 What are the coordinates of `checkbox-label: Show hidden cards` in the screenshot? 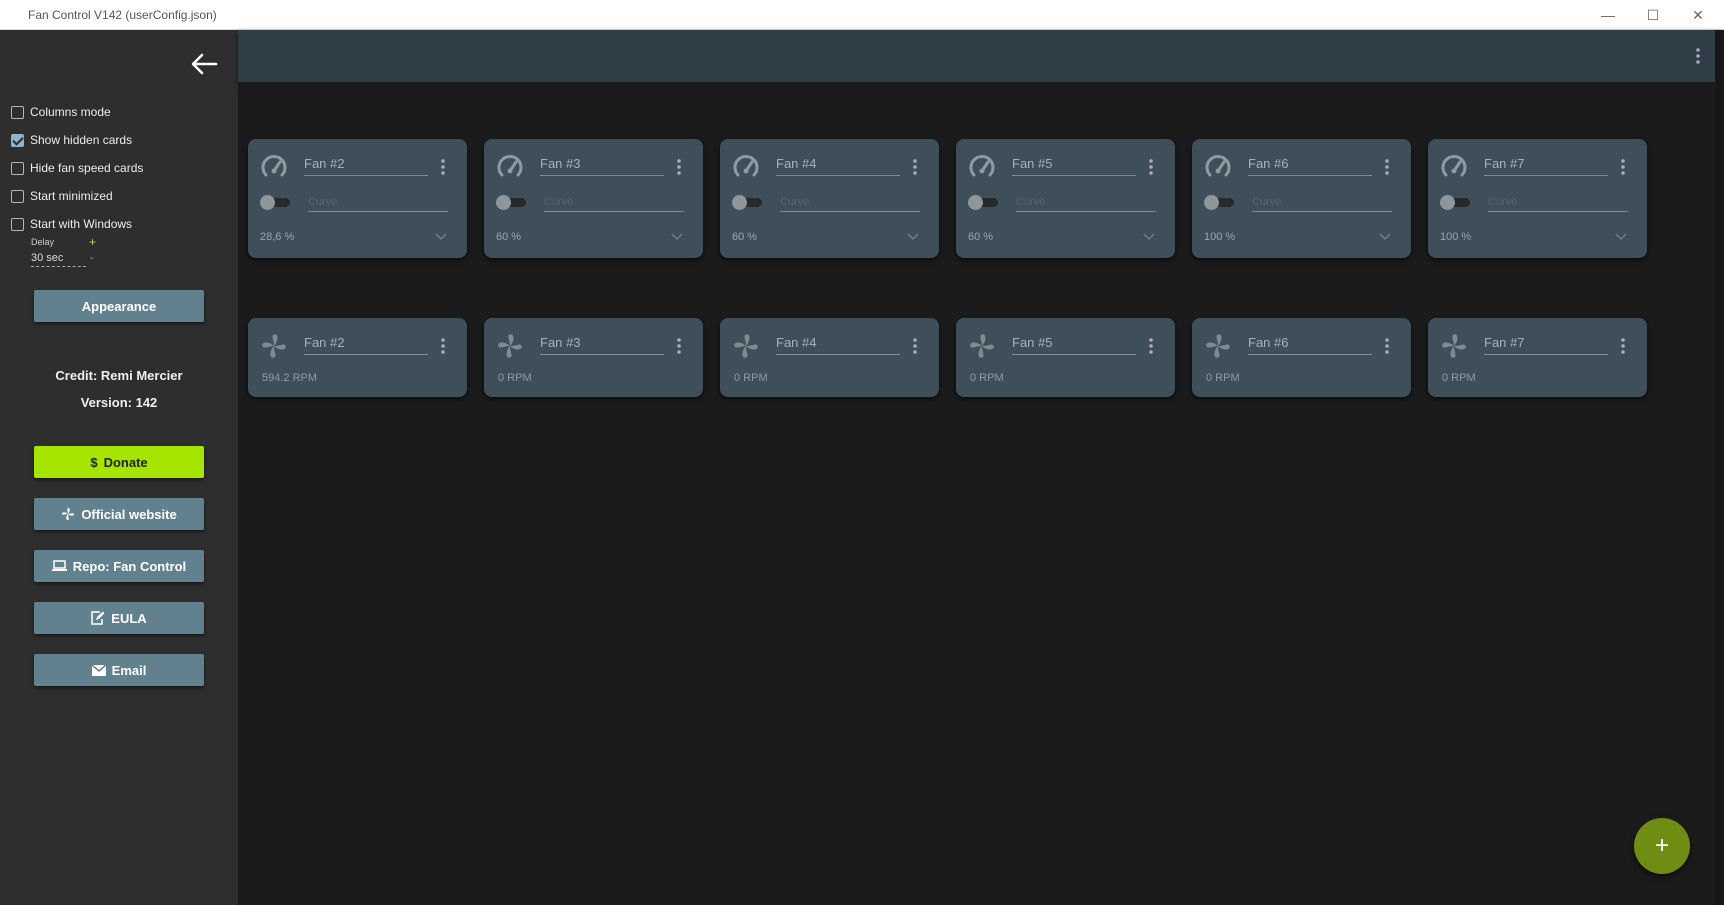 It's located at (81, 140).